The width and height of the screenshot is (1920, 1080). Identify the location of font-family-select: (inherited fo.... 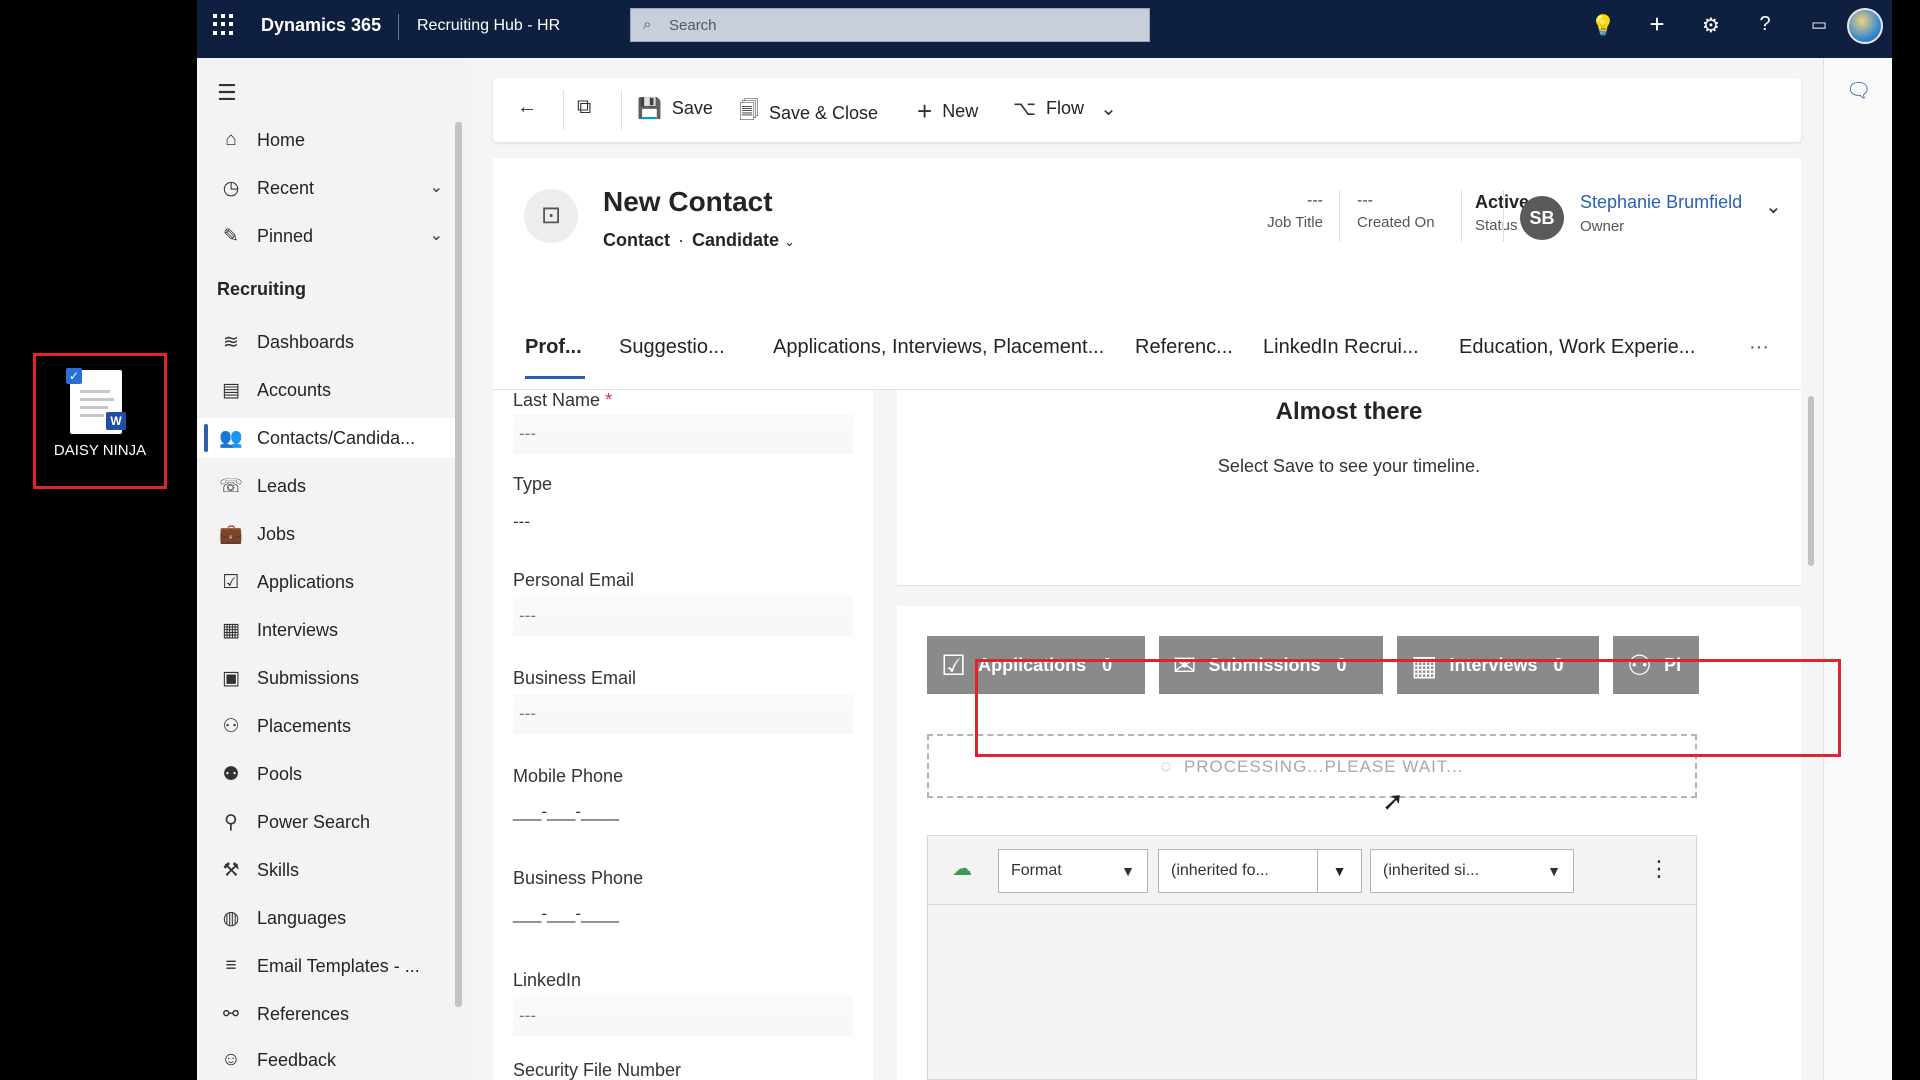
(1238, 871).